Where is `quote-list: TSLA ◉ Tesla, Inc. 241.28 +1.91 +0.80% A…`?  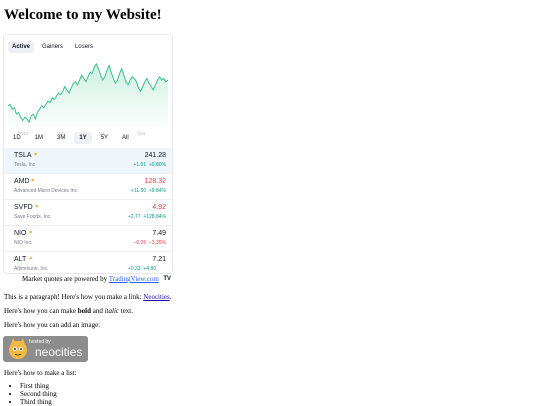
quote-list: TSLA ◉ Tesla, Inc. 241.28 +1.91 +0.80% A… is located at coordinates (88, 212).